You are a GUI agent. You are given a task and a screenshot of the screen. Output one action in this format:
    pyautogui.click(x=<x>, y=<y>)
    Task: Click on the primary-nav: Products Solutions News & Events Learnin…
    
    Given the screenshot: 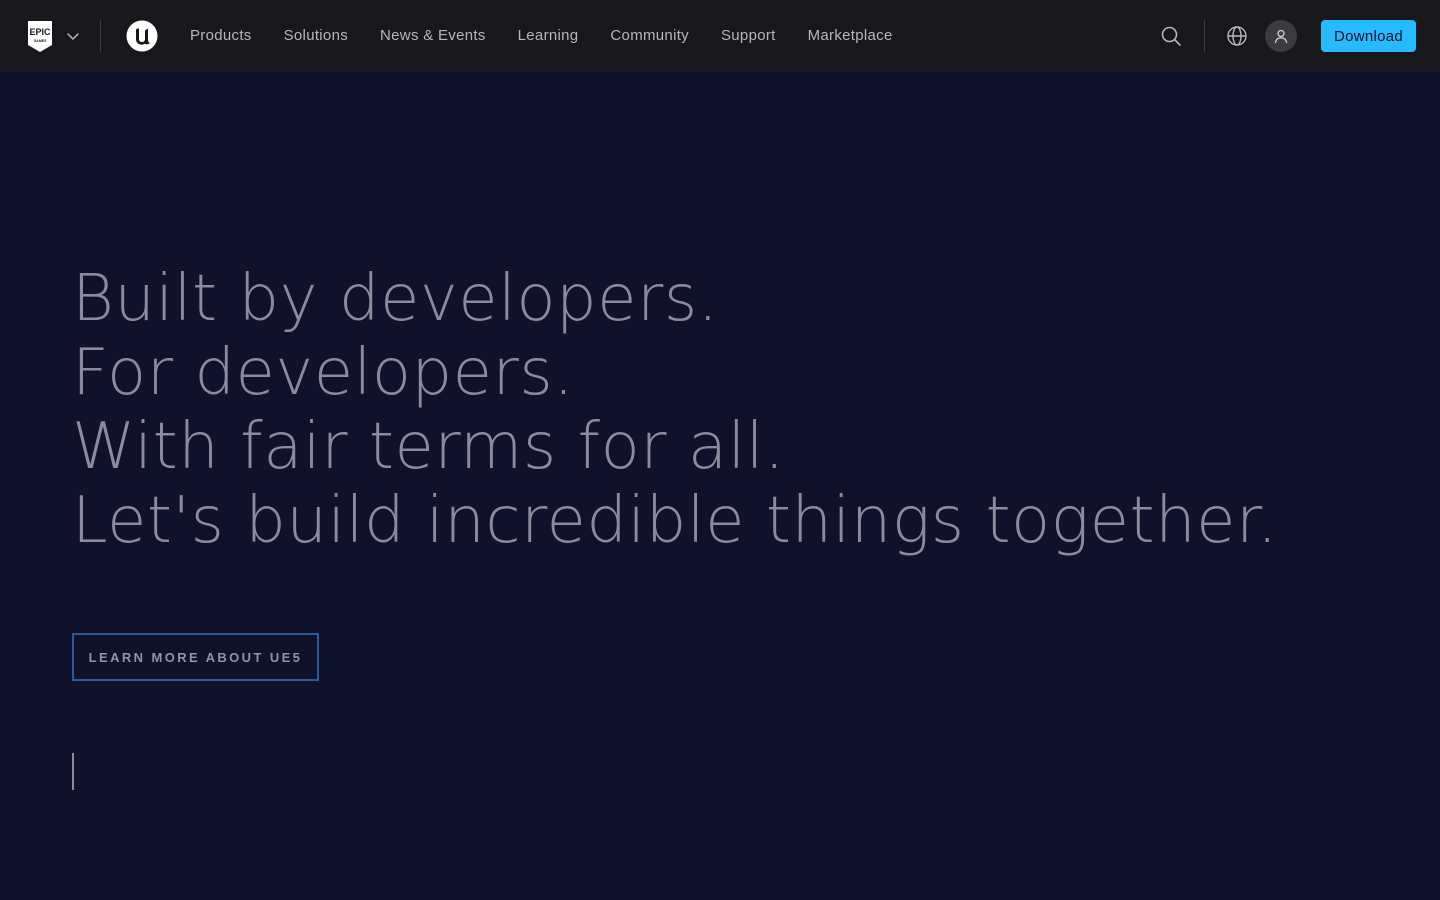 What is the action you would take?
    pyautogui.click(x=541, y=36)
    